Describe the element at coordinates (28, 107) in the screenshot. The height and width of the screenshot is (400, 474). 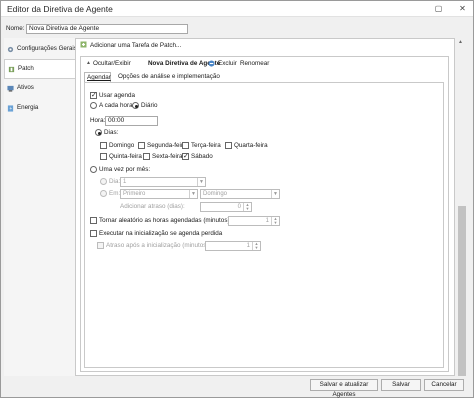
I see `nav-label-power: Energia` at that location.